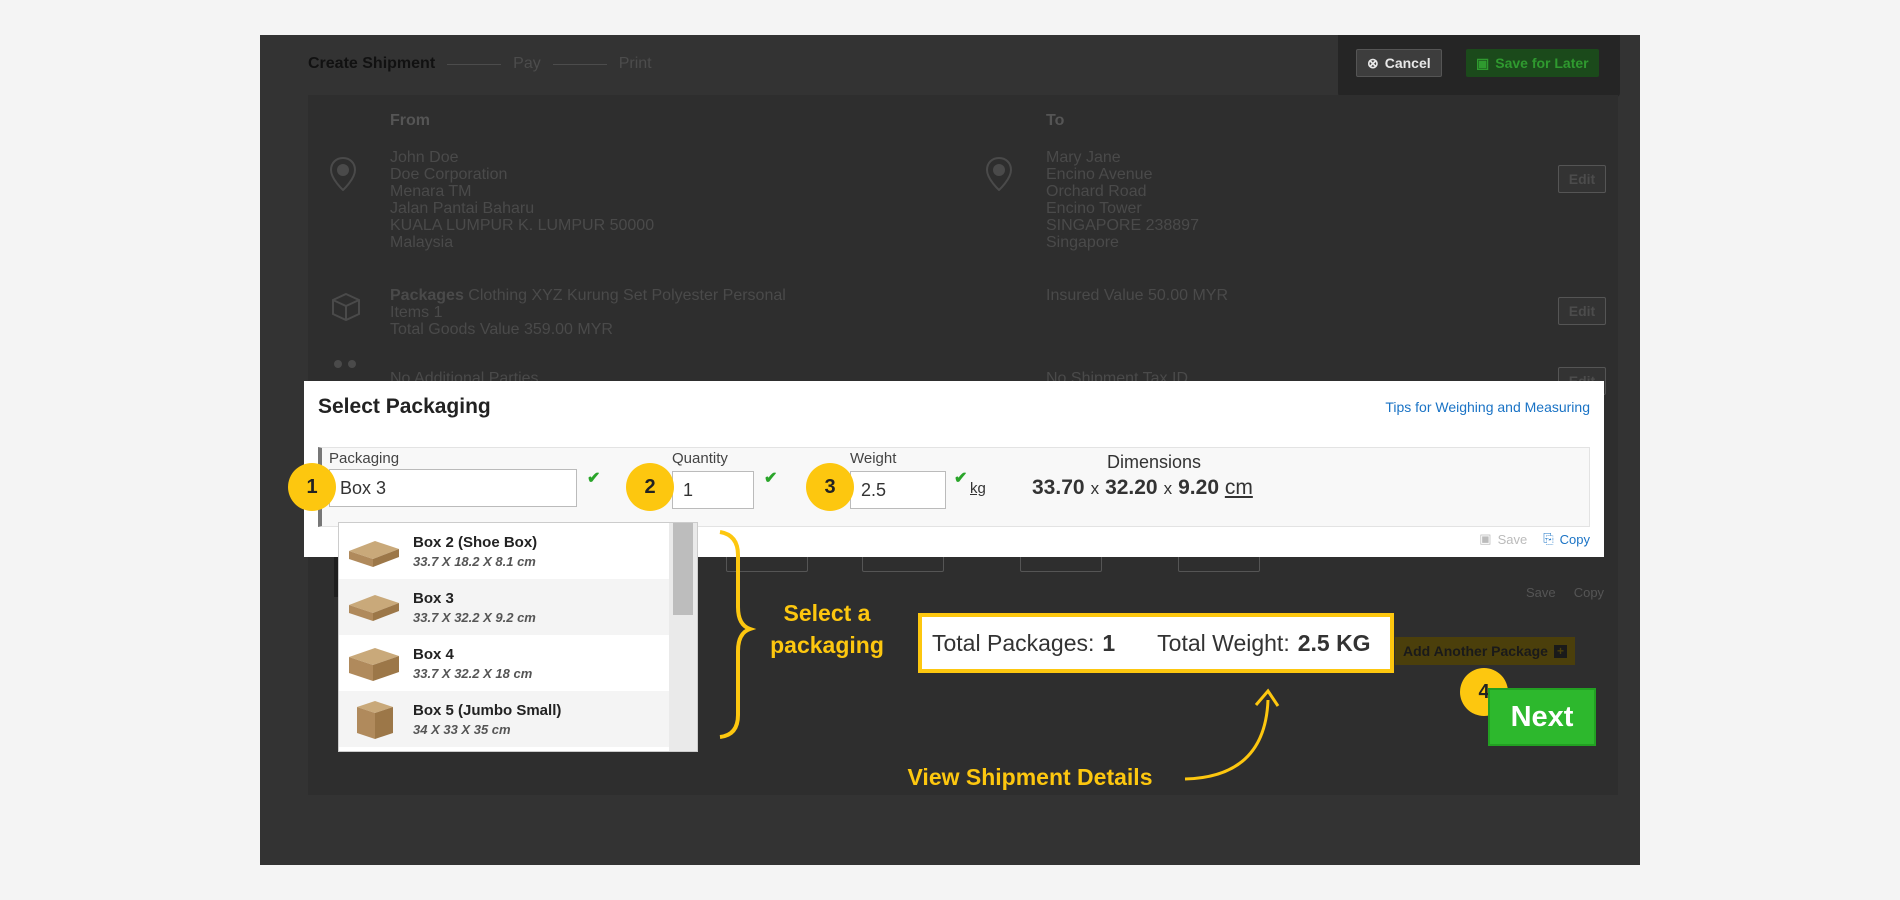  I want to click on callout-line: Select a, so click(827, 613).